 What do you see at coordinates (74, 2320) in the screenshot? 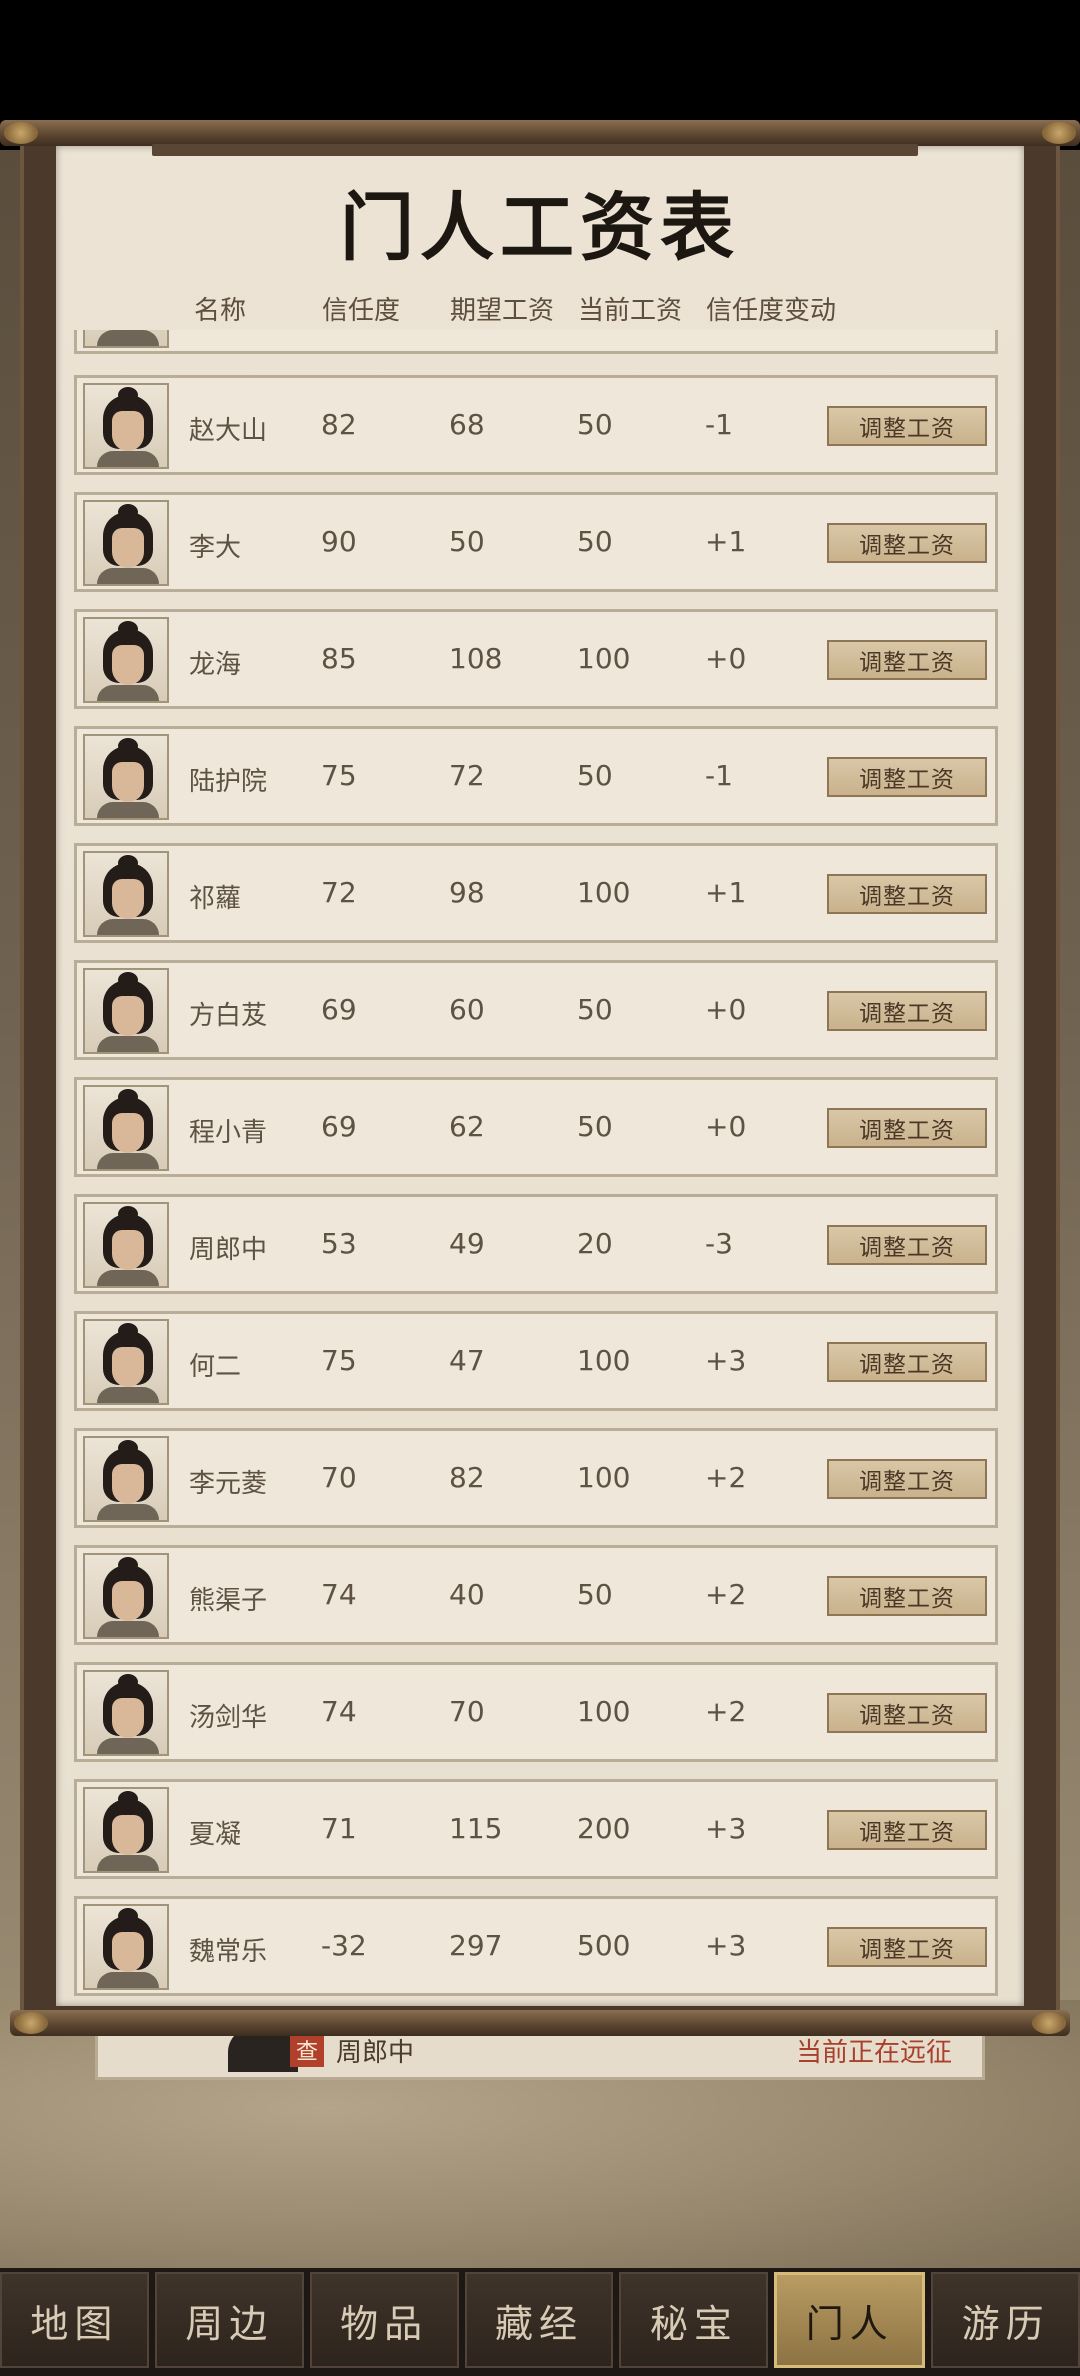
I see `nav-tab: 地图` at bounding box center [74, 2320].